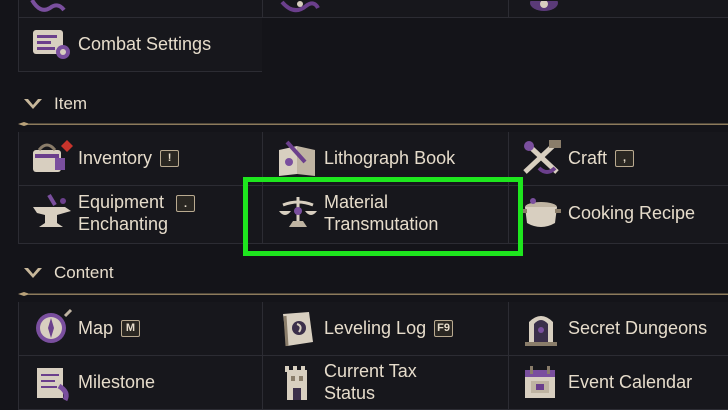 The width and height of the screenshot is (728, 410). Describe the element at coordinates (542, 328) in the screenshot. I see `dungeon-gate-icon` at that location.